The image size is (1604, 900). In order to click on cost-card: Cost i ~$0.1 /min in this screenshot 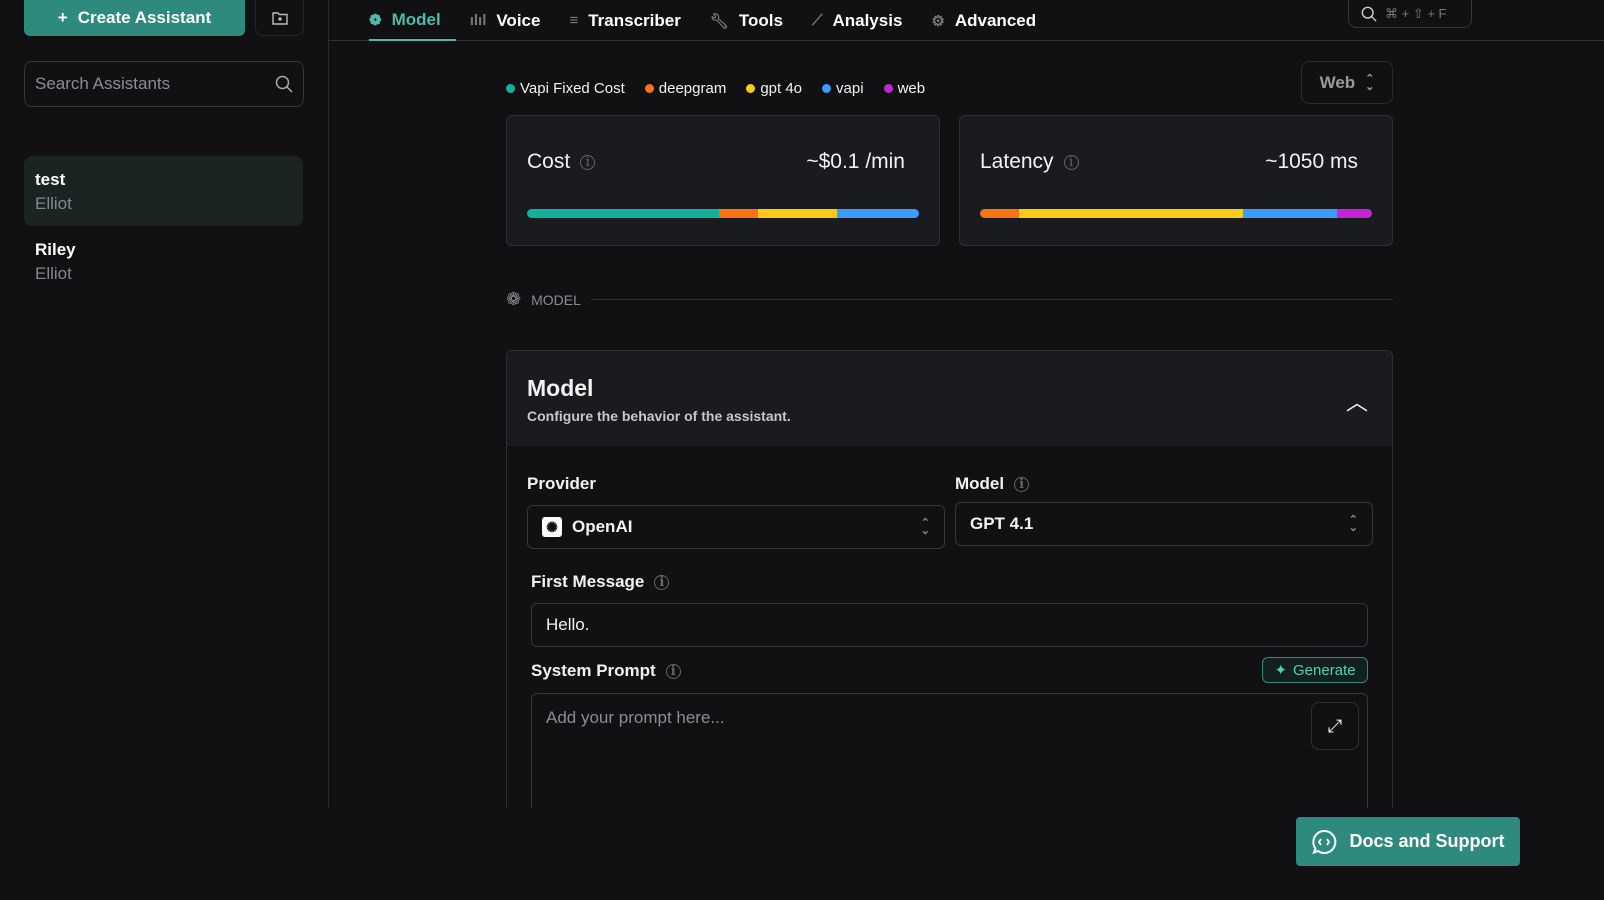, I will do `click(723, 180)`.